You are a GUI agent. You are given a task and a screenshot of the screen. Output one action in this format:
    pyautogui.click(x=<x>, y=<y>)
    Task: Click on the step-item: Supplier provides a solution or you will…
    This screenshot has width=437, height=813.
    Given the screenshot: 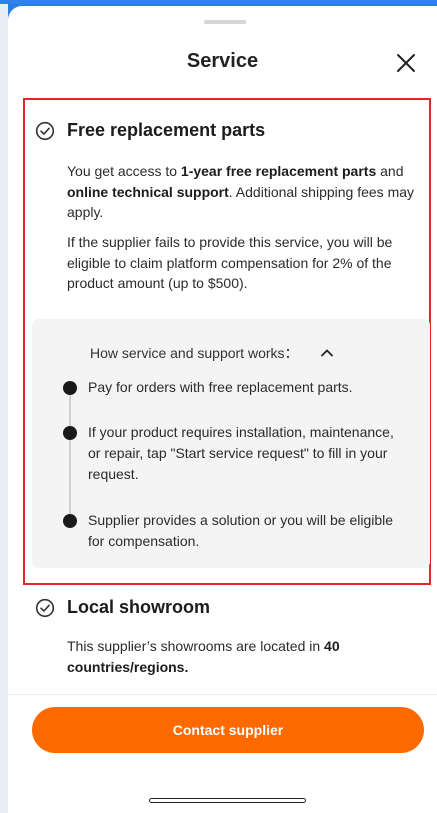 What is the action you would take?
    pyautogui.click(x=241, y=530)
    